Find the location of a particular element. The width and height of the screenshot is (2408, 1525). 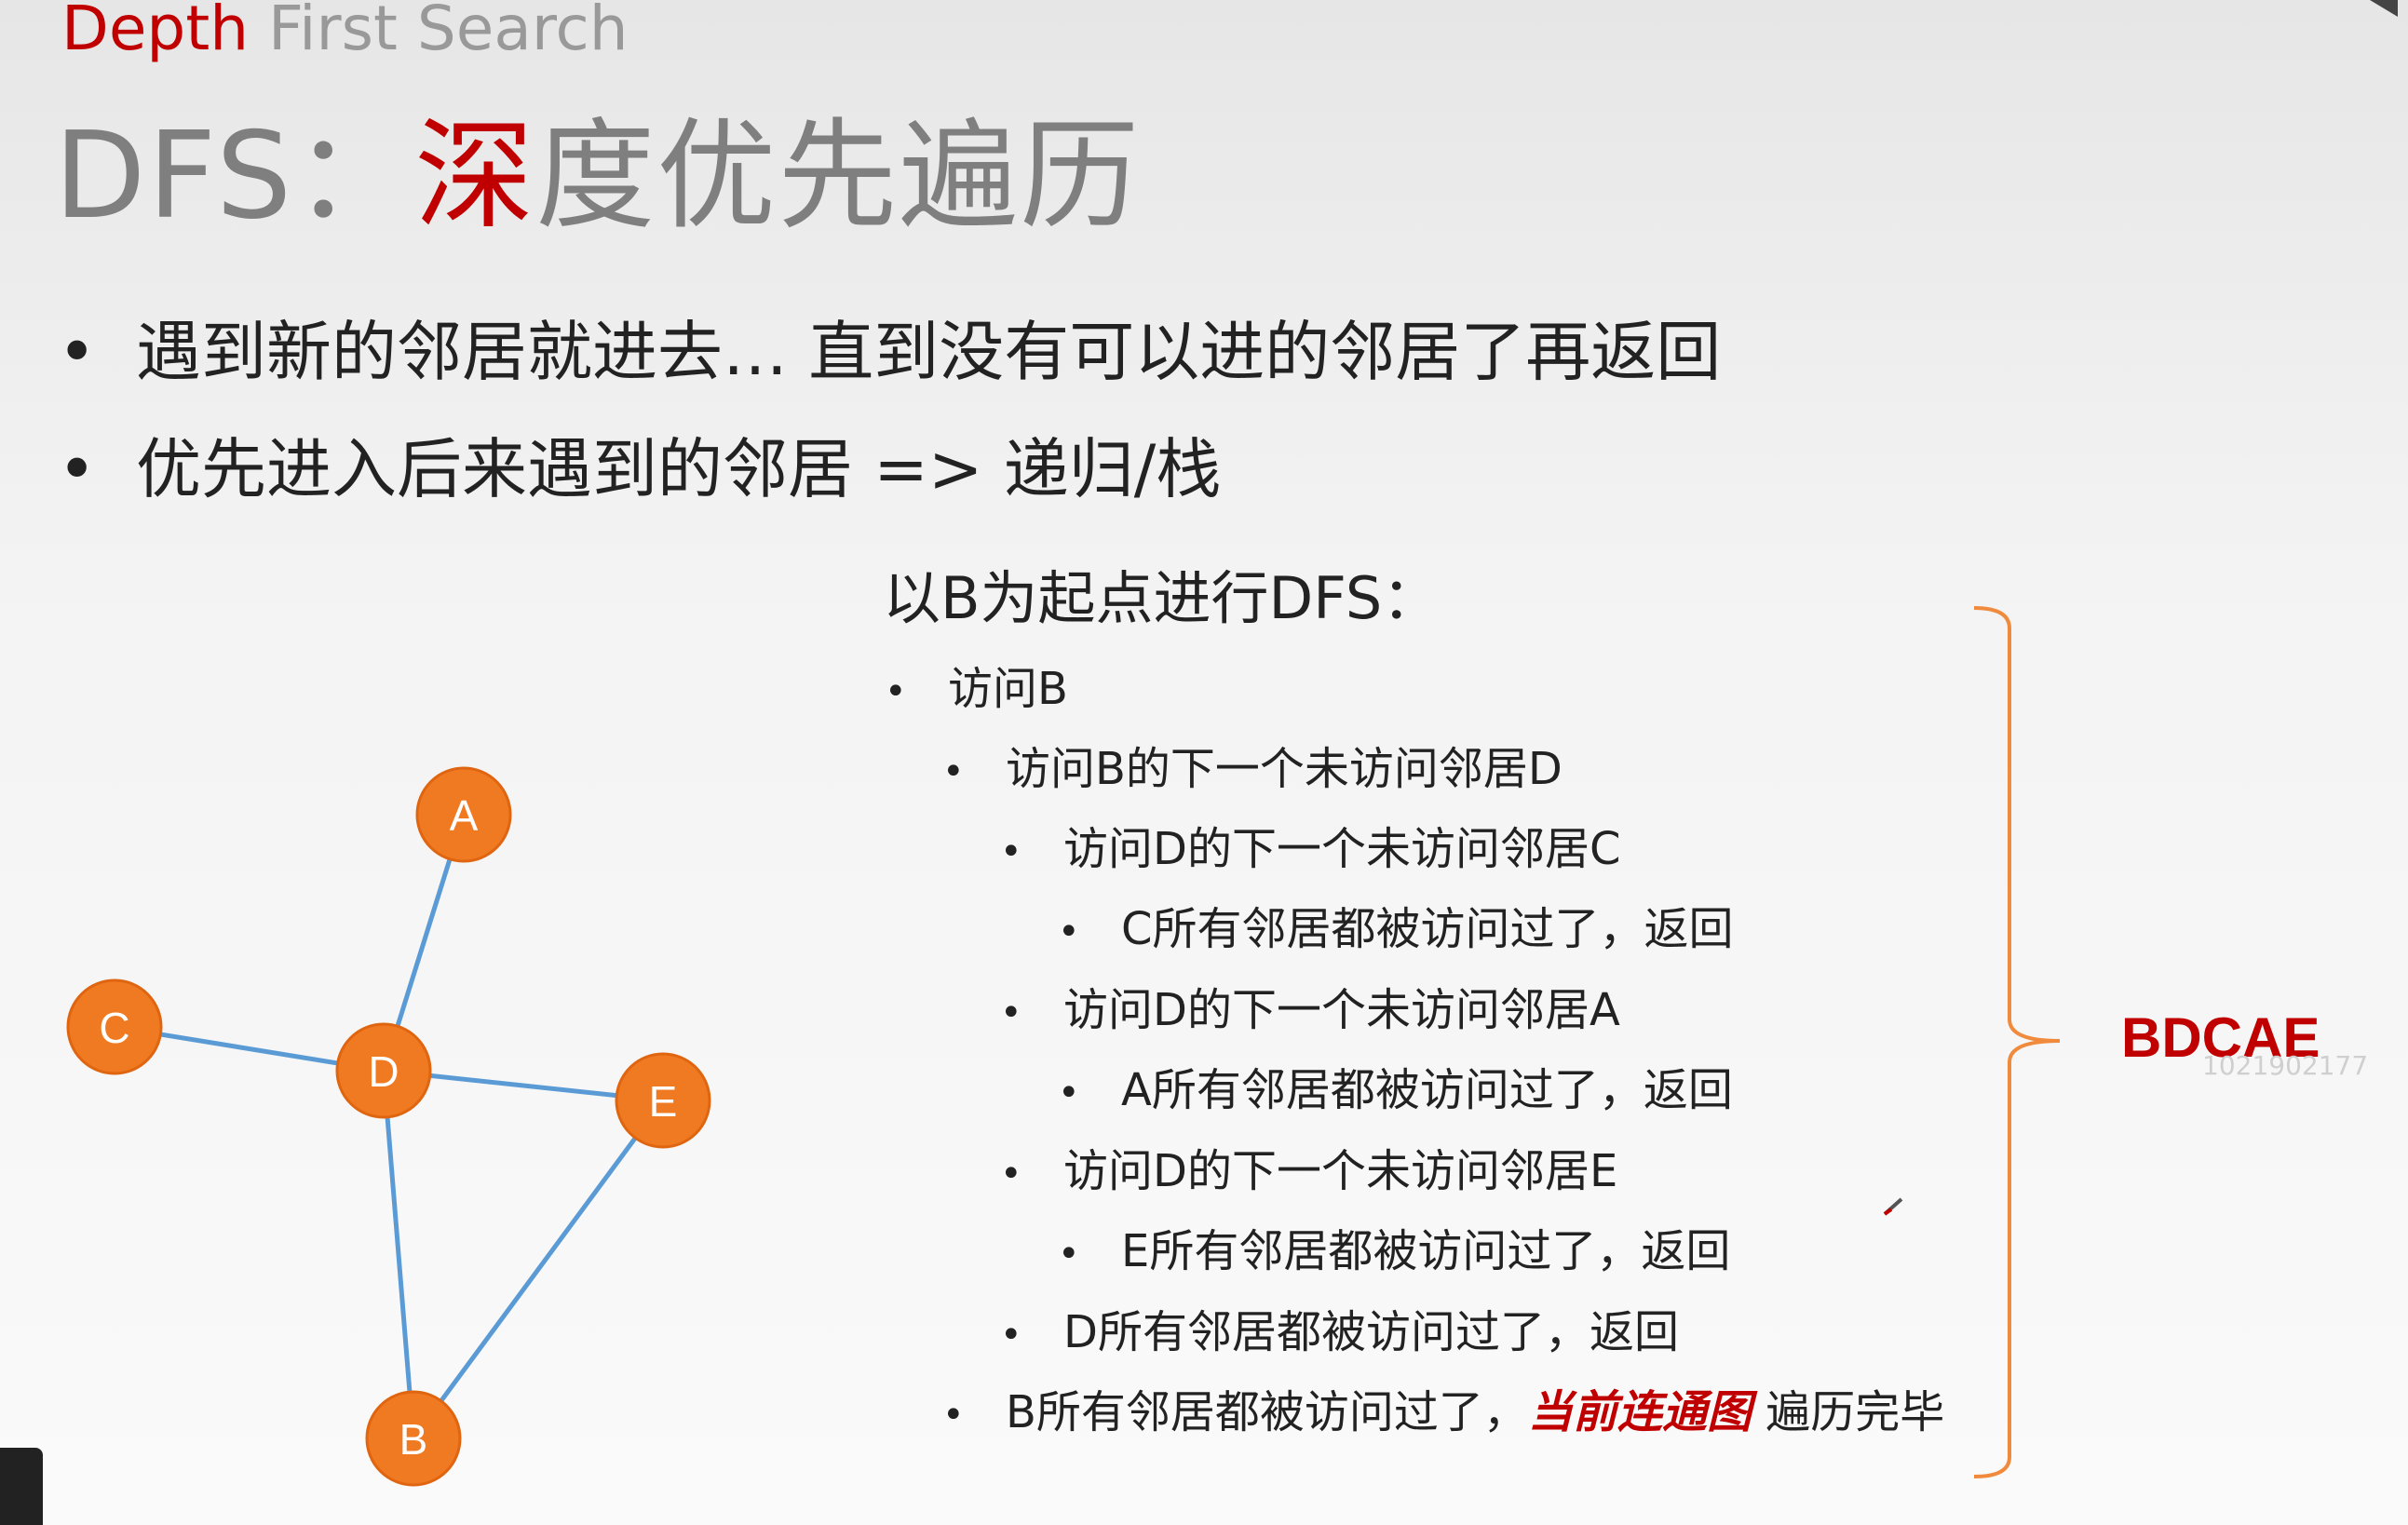

pen-cursor-icon is located at coordinates (1893, 1206).